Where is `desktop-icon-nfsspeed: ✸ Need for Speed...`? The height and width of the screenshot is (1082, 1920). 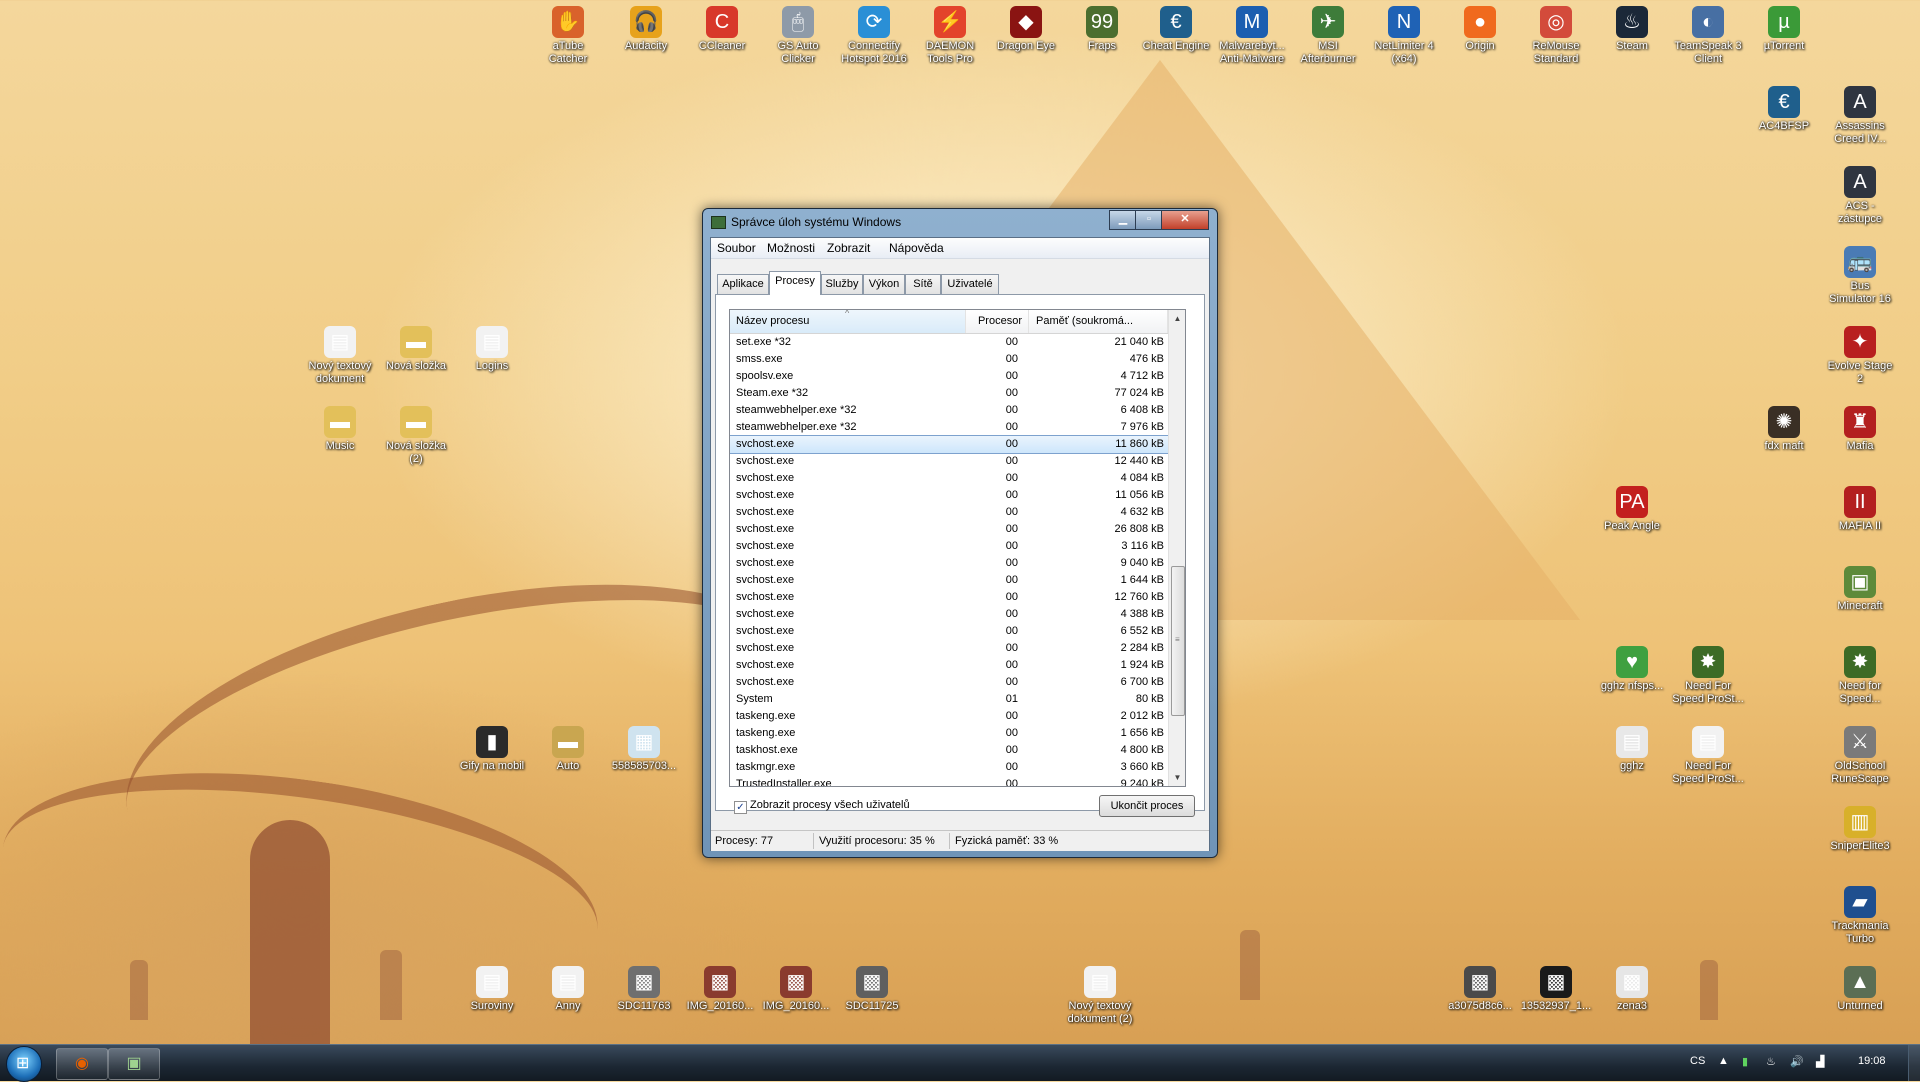 desktop-icon-nfsspeed: ✸ Need for Speed... is located at coordinates (1860, 676).